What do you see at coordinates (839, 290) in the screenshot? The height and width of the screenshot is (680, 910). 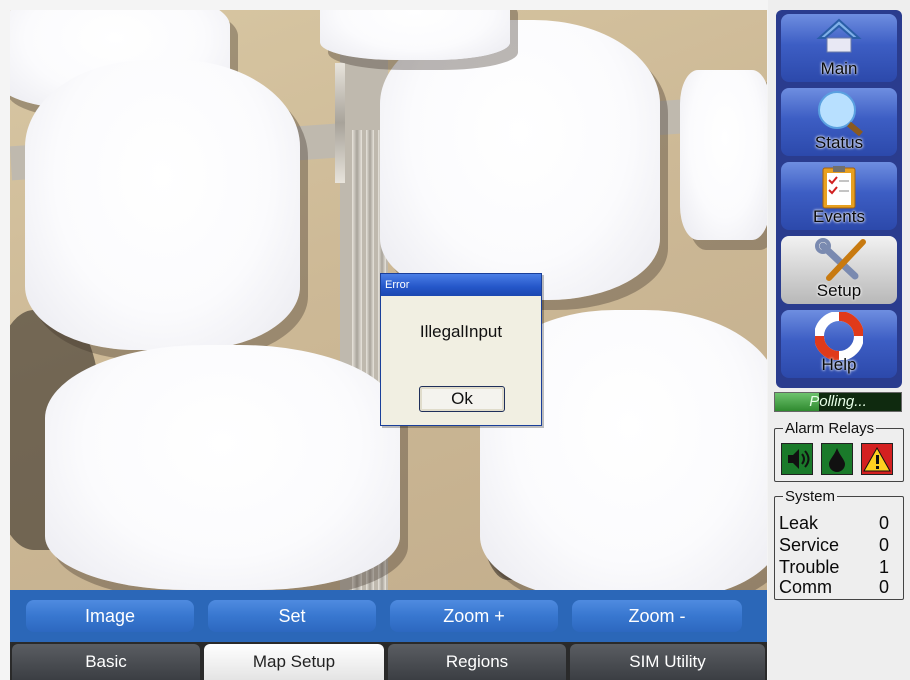 I see `nav-label: Setup` at bounding box center [839, 290].